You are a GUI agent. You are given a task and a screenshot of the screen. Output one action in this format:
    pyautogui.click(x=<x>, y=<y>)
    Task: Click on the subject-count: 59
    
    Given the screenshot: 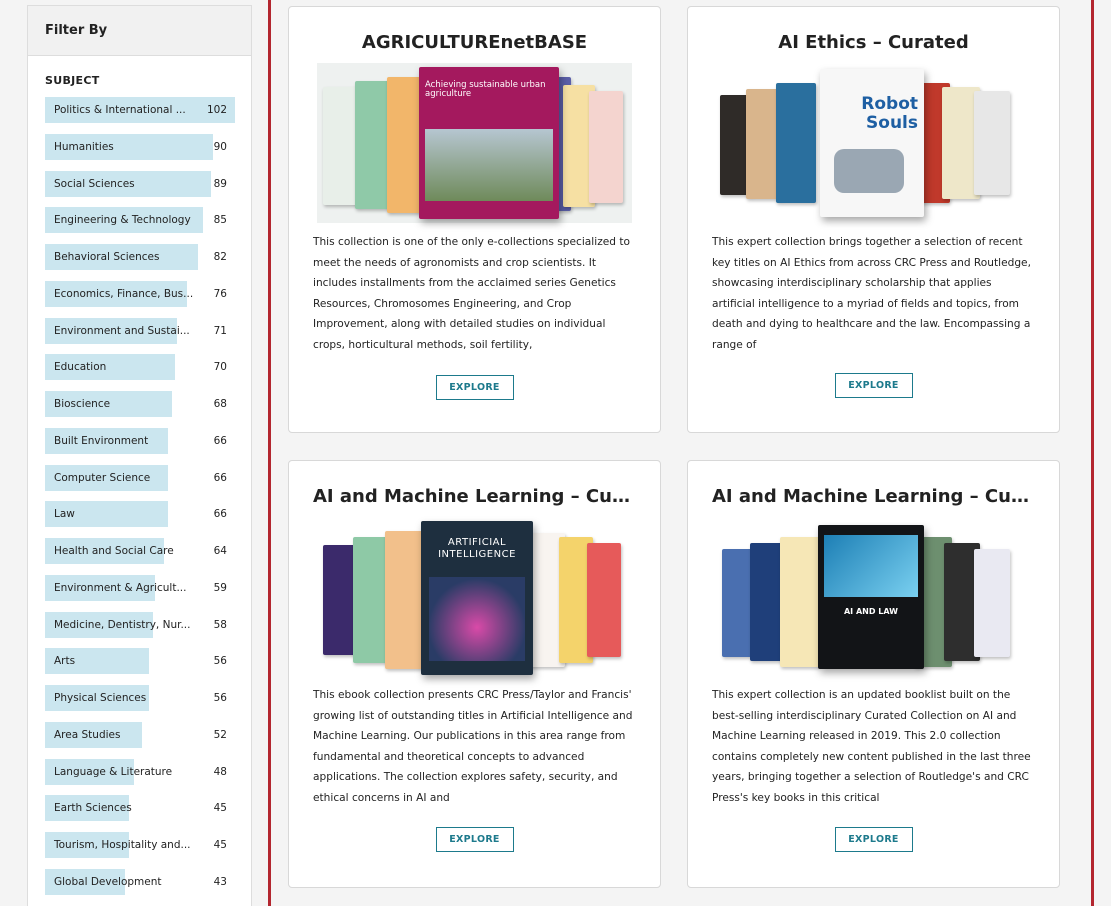 What is the action you would take?
    pyautogui.click(x=220, y=587)
    